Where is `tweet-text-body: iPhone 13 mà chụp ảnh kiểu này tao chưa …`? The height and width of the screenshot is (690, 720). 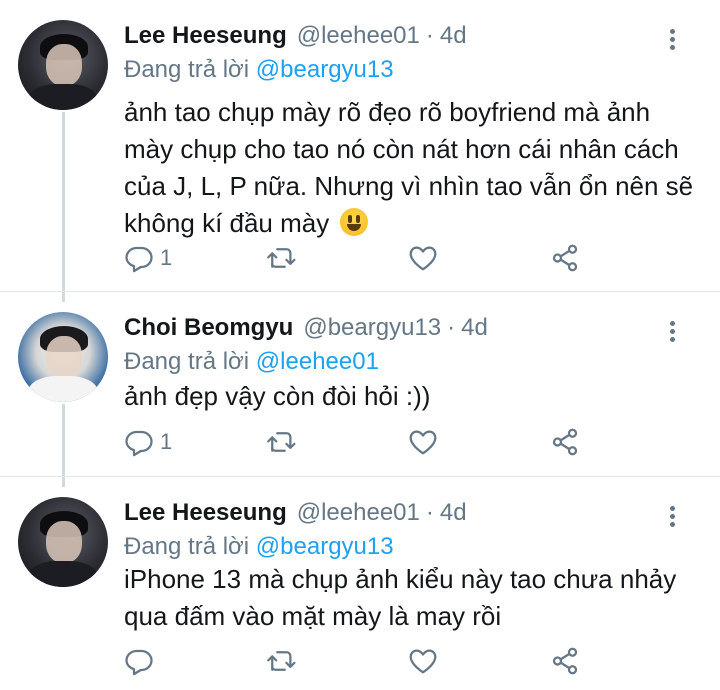 tweet-text-body: iPhone 13 mà chụp ảnh kiểu này tao chưa … is located at coordinates (400, 597).